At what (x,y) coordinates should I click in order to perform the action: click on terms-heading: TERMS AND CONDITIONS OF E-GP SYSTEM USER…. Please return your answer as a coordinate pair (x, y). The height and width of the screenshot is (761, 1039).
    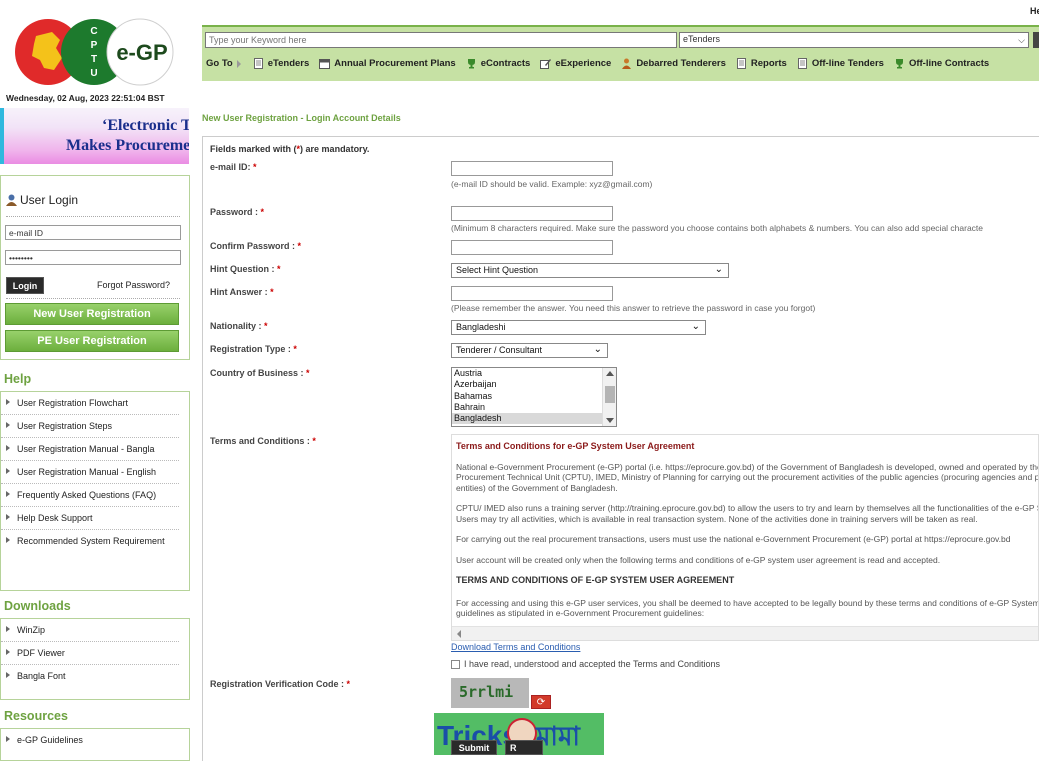
    Looking at the image, I should click on (595, 580).